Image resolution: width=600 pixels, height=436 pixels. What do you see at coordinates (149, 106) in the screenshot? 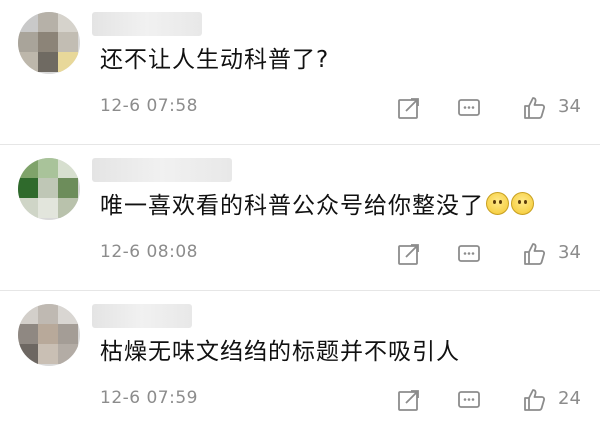
I see `comment-time: 12-6 07:58` at bounding box center [149, 106].